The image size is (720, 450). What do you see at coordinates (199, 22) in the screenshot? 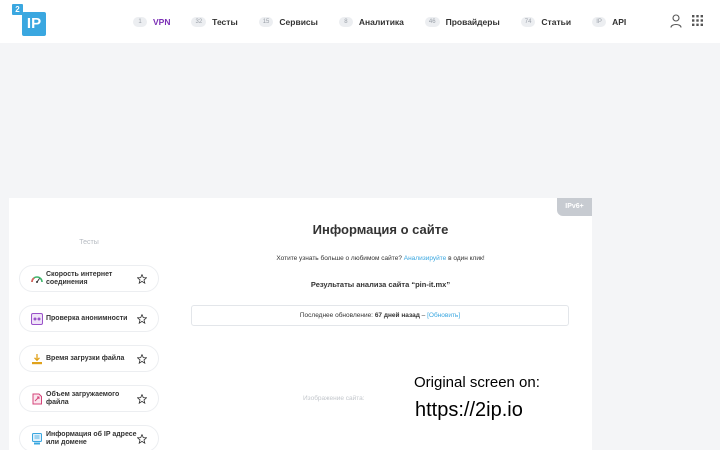
I see `nav-count-badge: 32` at bounding box center [199, 22].